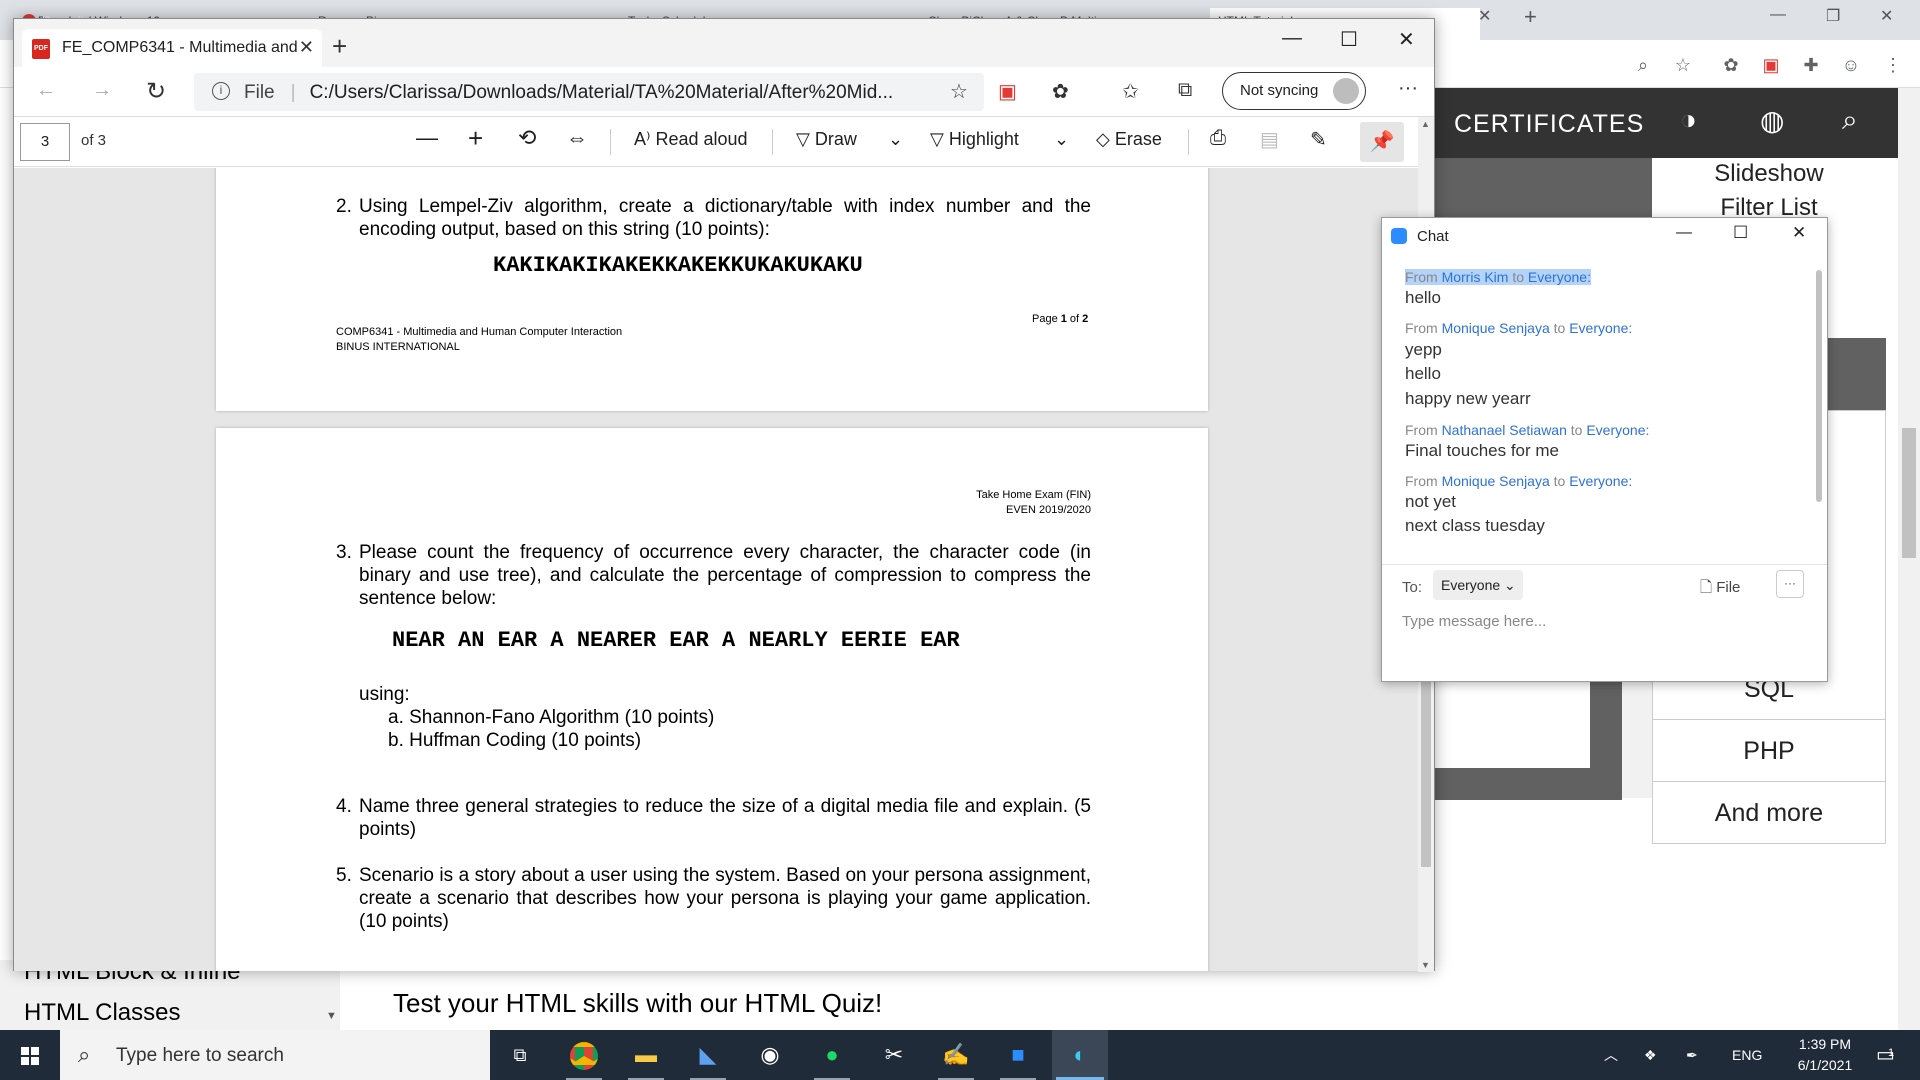  What do you see at coordinates (172, 48) in the screenshot?
I see `edge-tab-active: PDF FE_COMP6341 - Multimedia and ✕` at bounding box center [172, 48].